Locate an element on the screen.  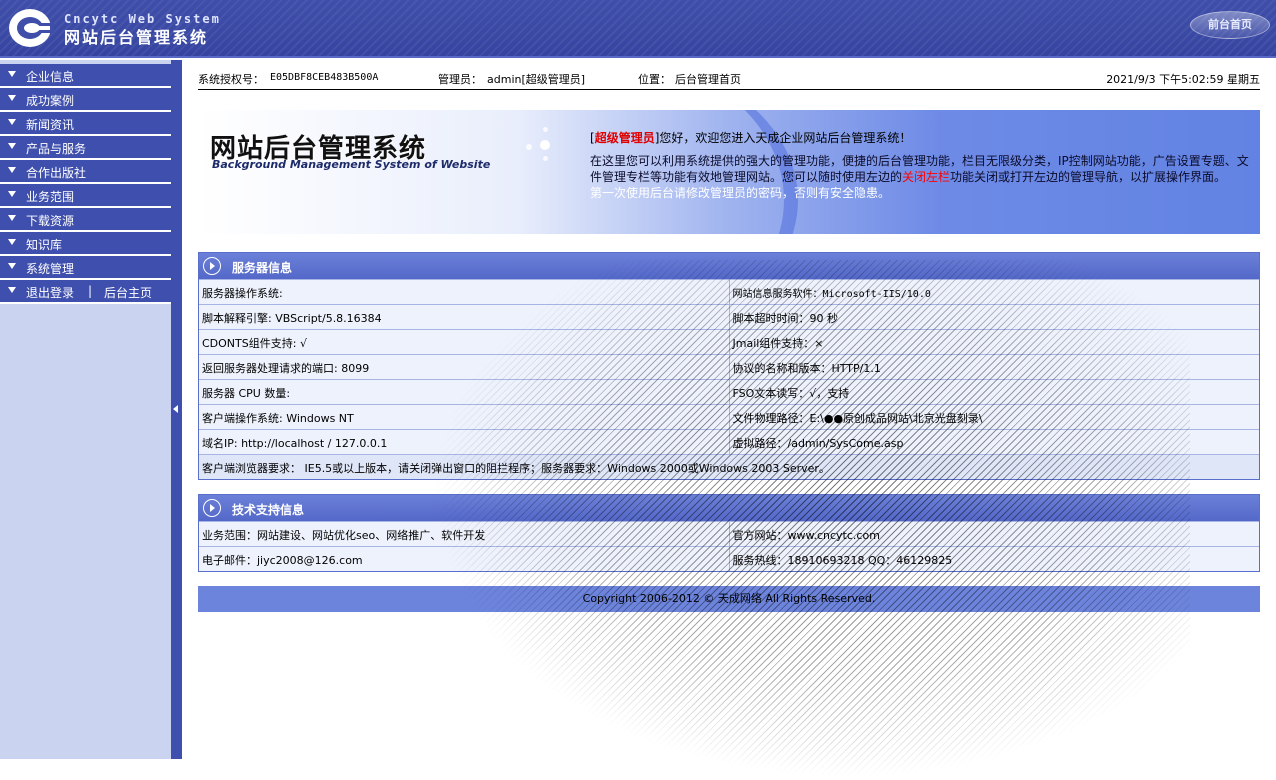
logout-link: 退出登录 is located at coordinates (50, 292).